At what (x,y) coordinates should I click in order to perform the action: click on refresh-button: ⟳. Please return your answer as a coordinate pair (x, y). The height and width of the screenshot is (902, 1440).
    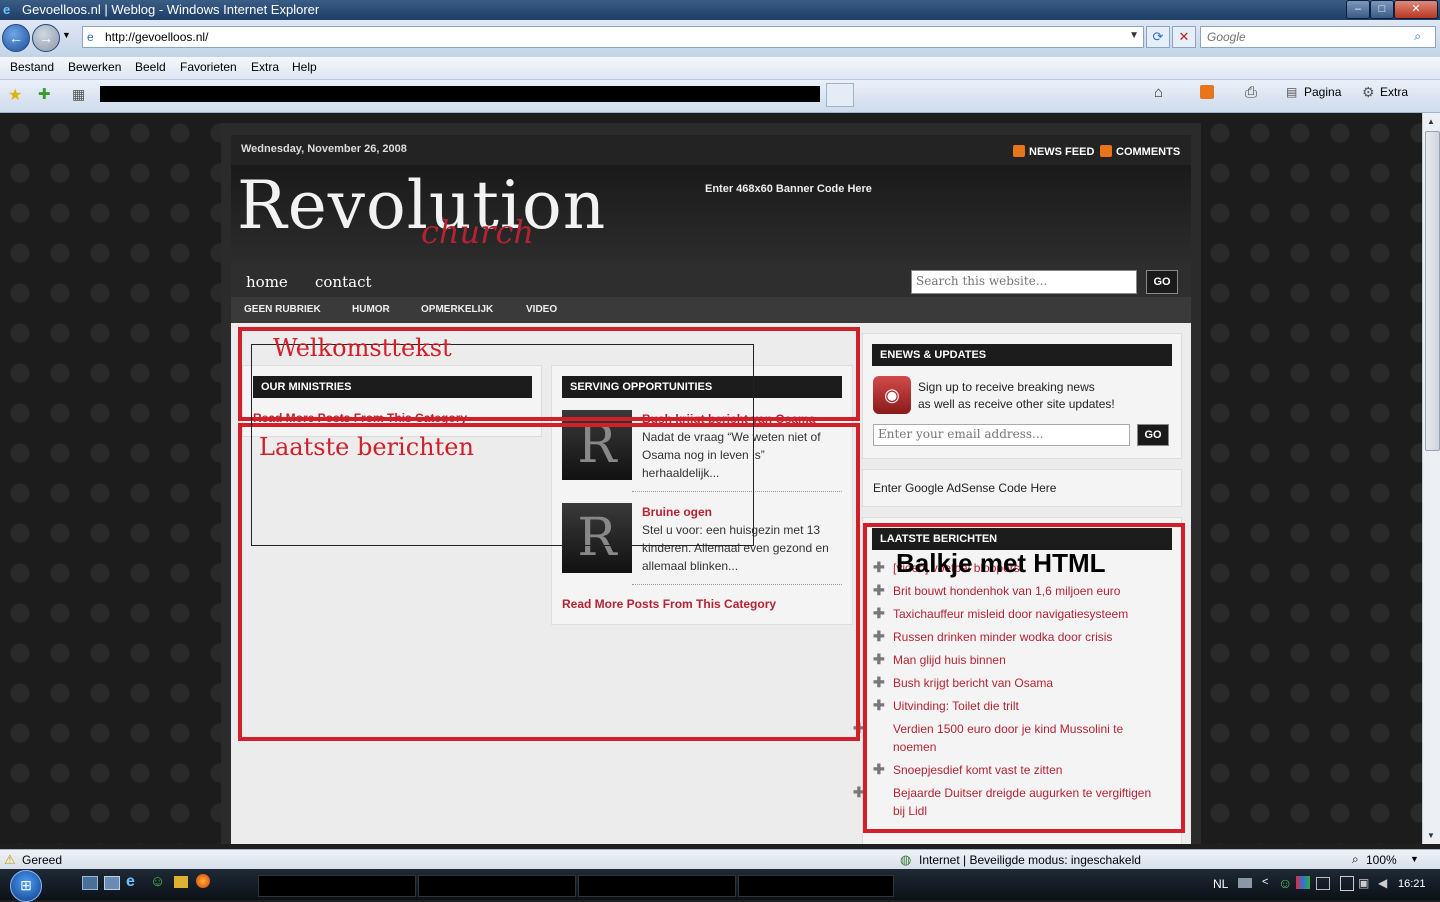
    Looking at the image, I should click on (1158, 37).